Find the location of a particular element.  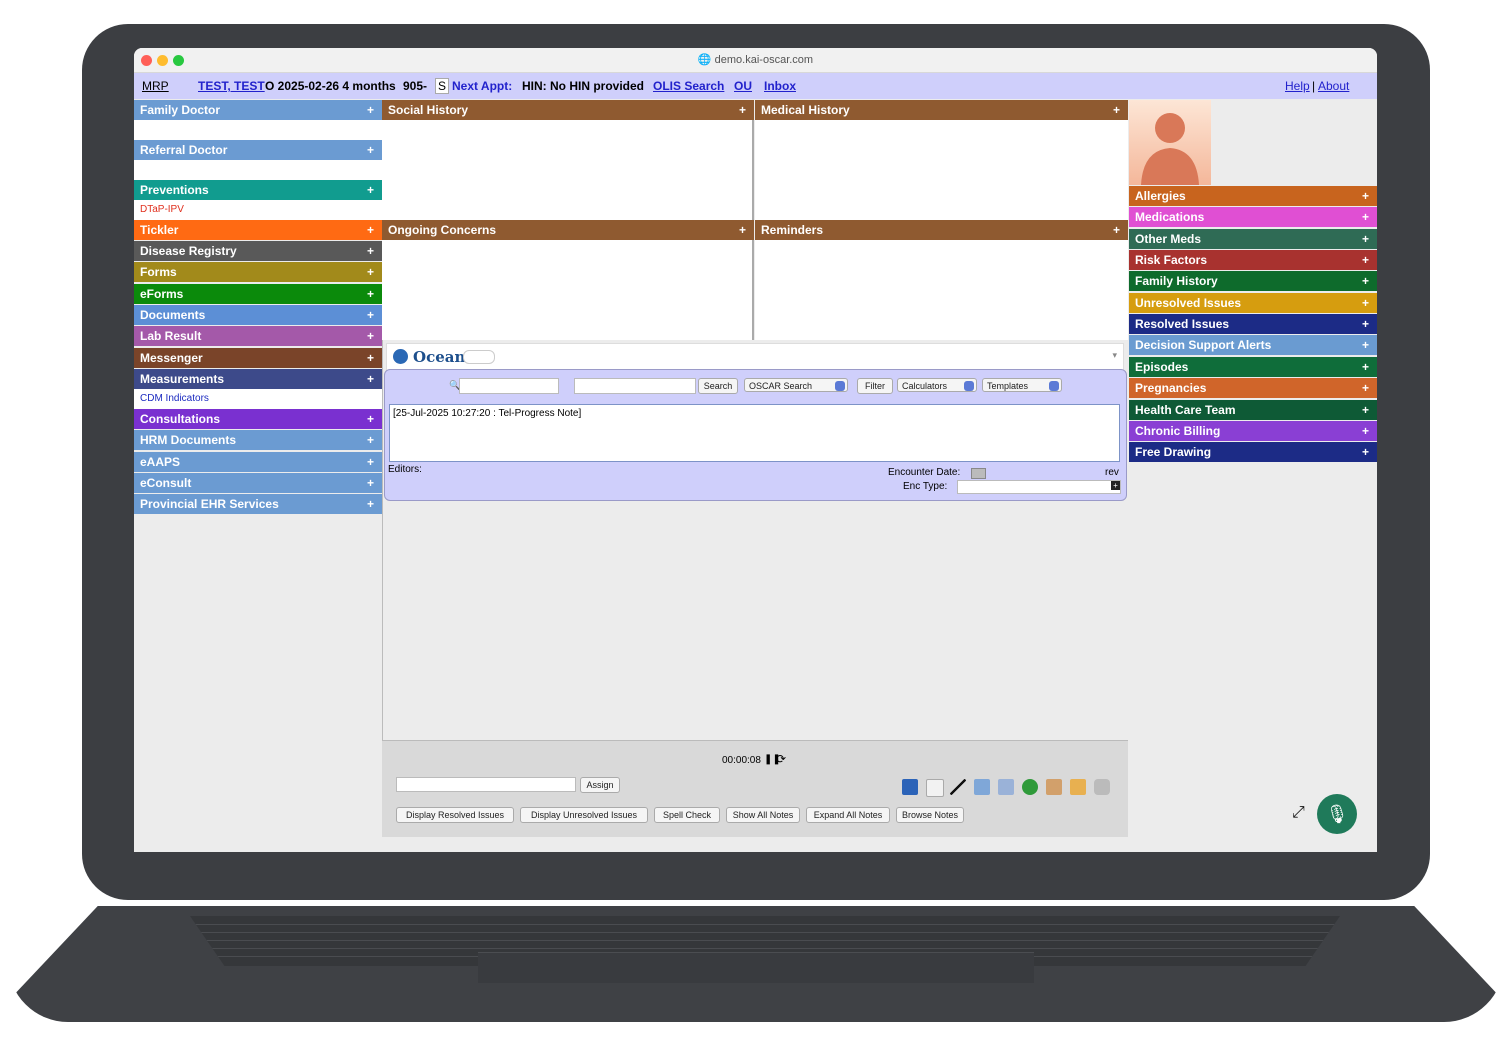

sidebar-item-consultations: Consultations + is located at coordinates (258, 419).